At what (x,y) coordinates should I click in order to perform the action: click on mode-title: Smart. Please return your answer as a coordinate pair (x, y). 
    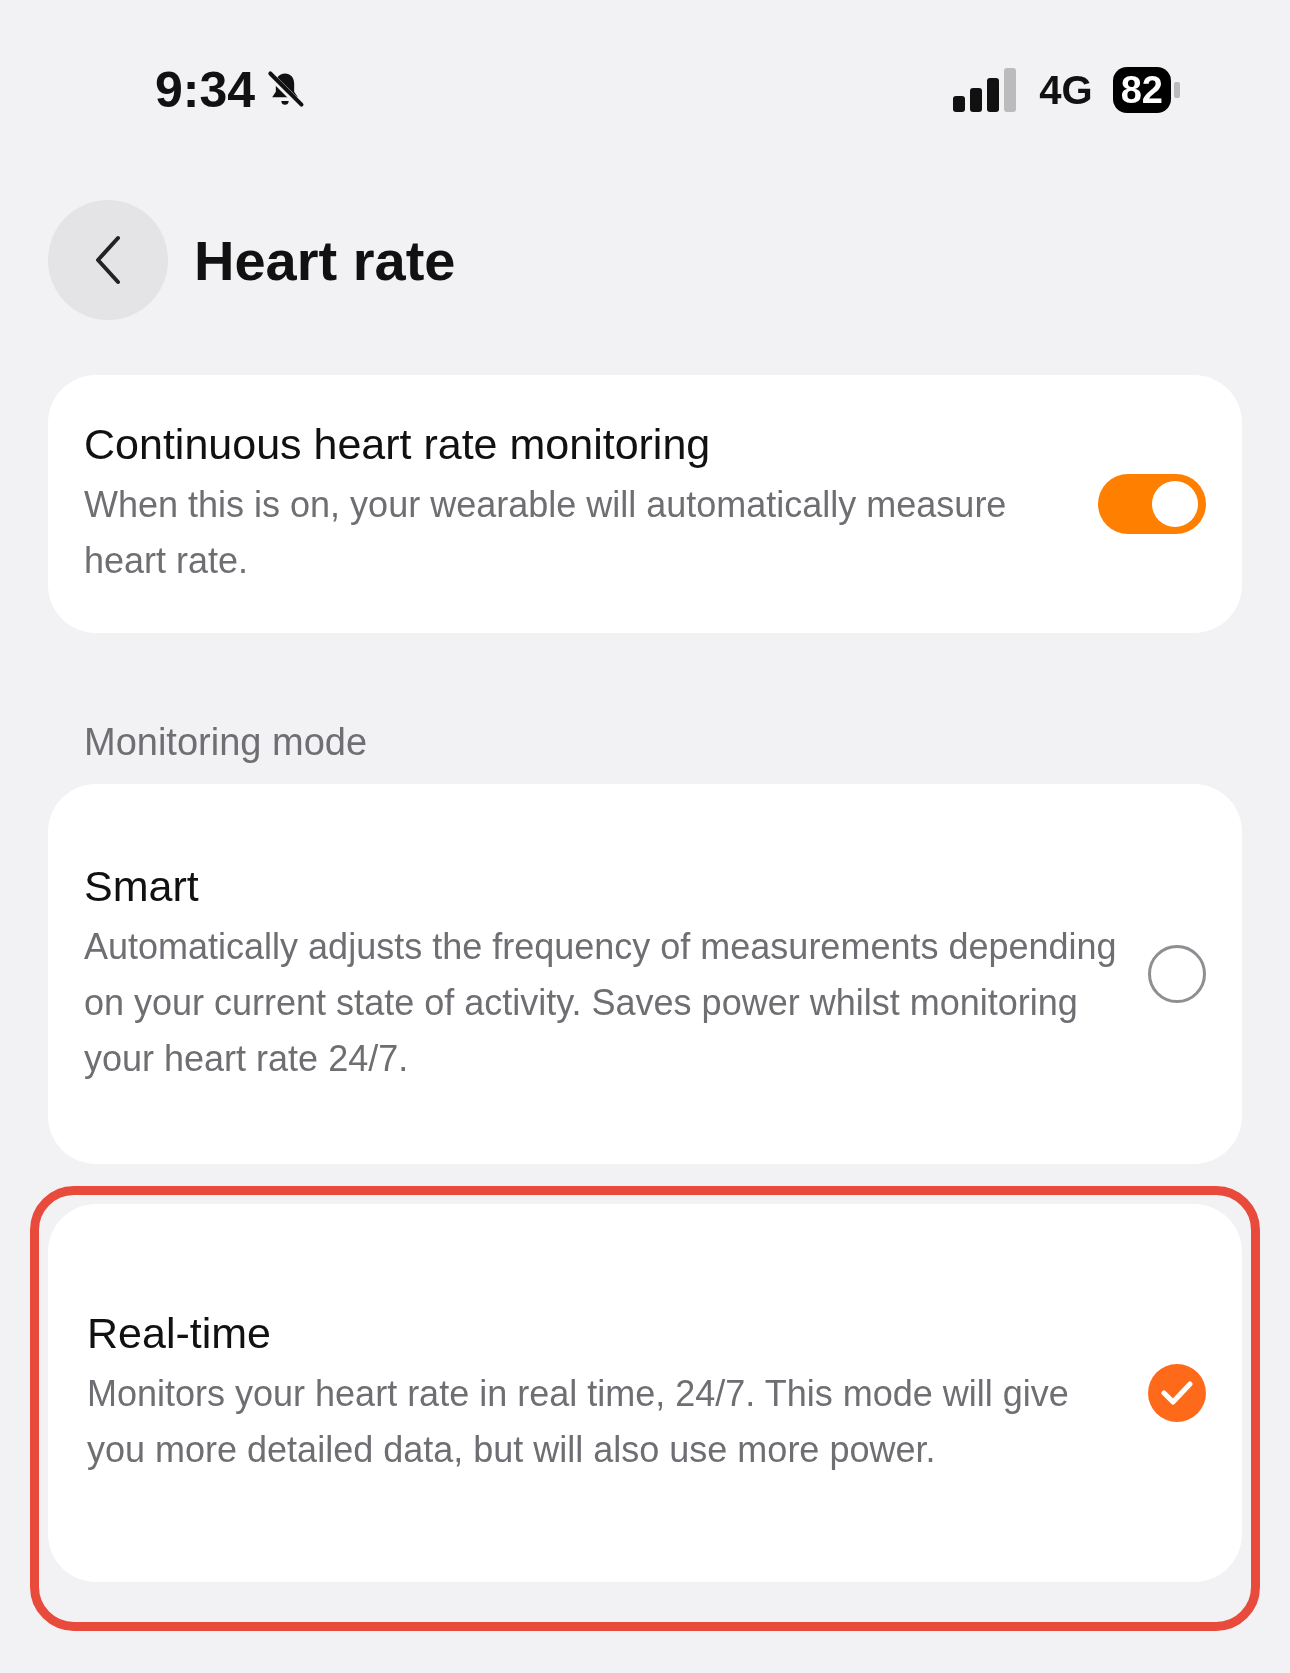
    Looking at the image, I should click on (142, 886).